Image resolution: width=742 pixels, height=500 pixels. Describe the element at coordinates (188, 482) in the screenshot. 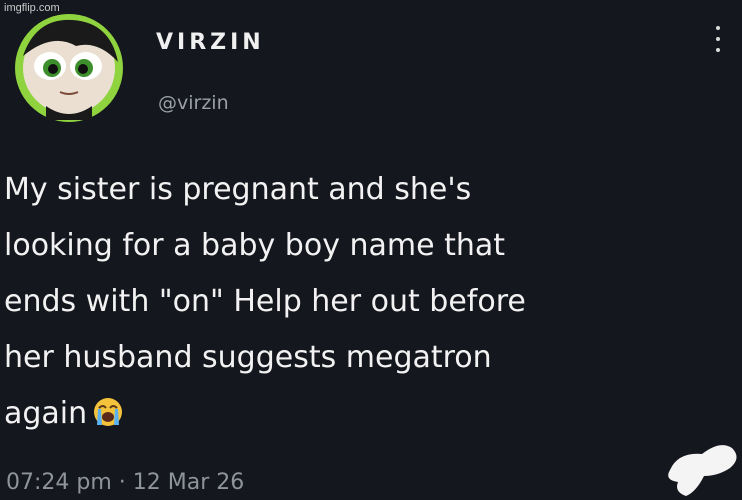

I see `tweet-date: 12 Mar 26` at that location.